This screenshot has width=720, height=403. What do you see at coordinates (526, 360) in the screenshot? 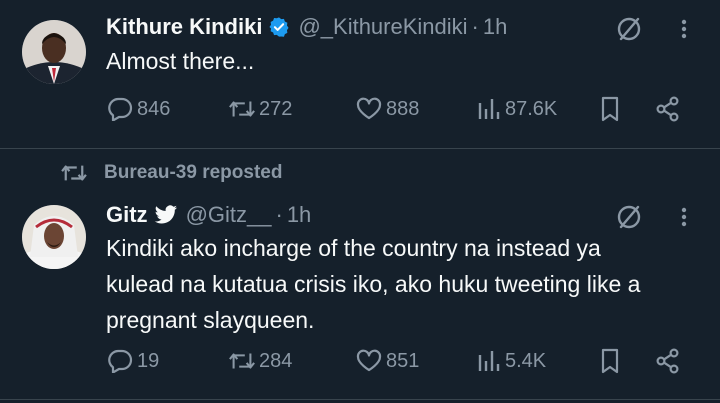
I see `views-count: 5.4K` at bounding box center [526, 360].